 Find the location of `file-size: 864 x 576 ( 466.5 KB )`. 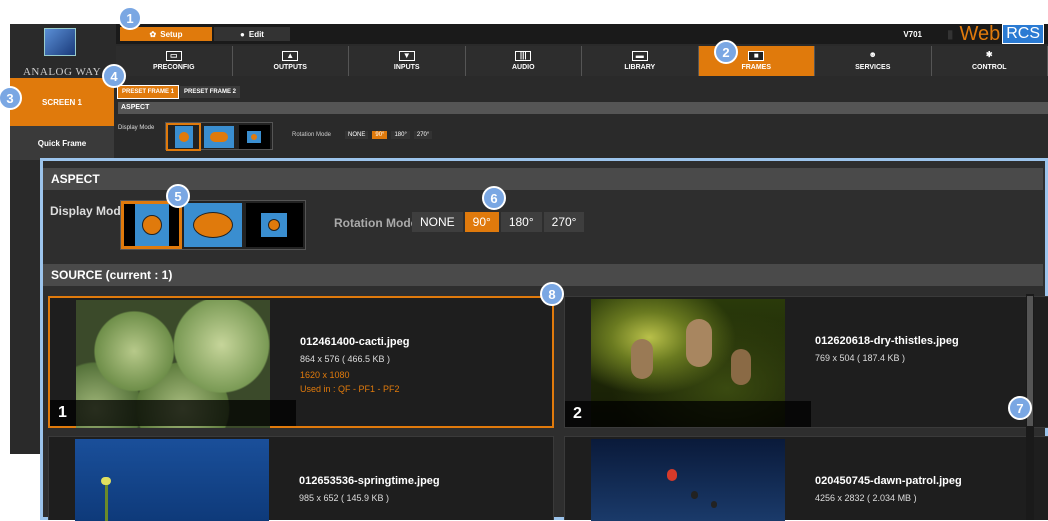

file-size: 864 x 576 ( 466.5 KB ) is located at coordinates (345, 359).